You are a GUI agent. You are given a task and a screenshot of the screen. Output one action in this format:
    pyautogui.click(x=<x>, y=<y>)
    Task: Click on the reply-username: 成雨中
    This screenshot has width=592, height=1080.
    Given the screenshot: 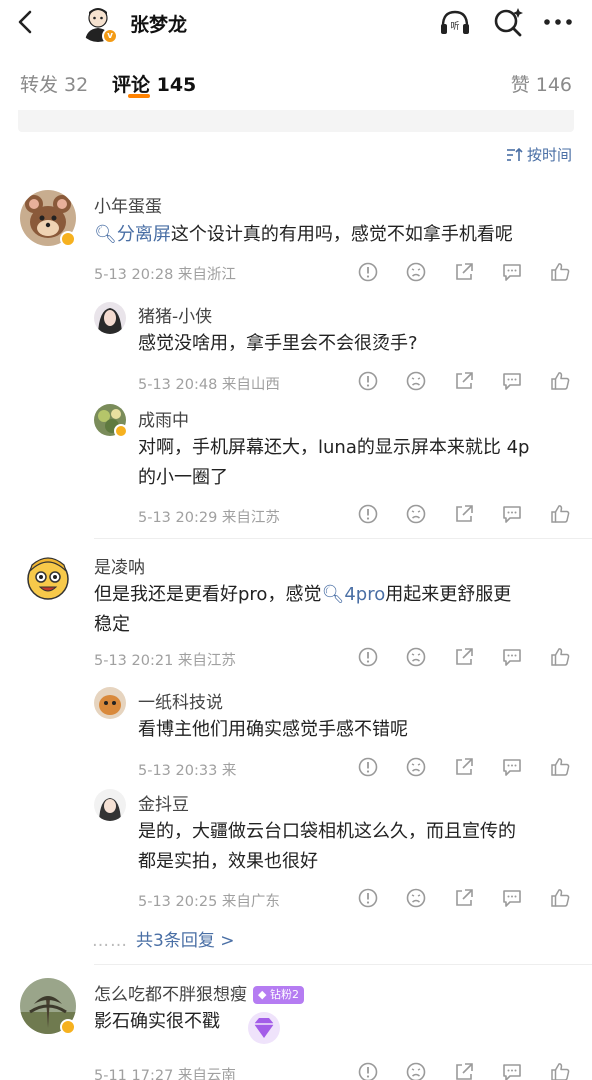 What is the action you would take?
    pyautogui.click(x=163, y=418)
    